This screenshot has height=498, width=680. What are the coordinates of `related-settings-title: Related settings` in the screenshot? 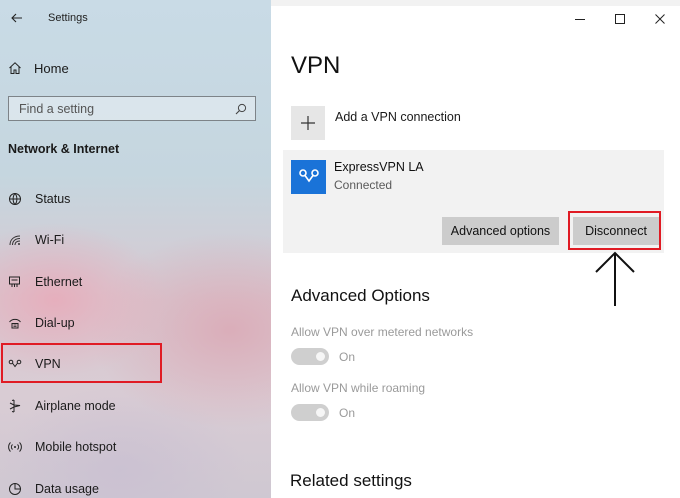 It's located at (351, 480).